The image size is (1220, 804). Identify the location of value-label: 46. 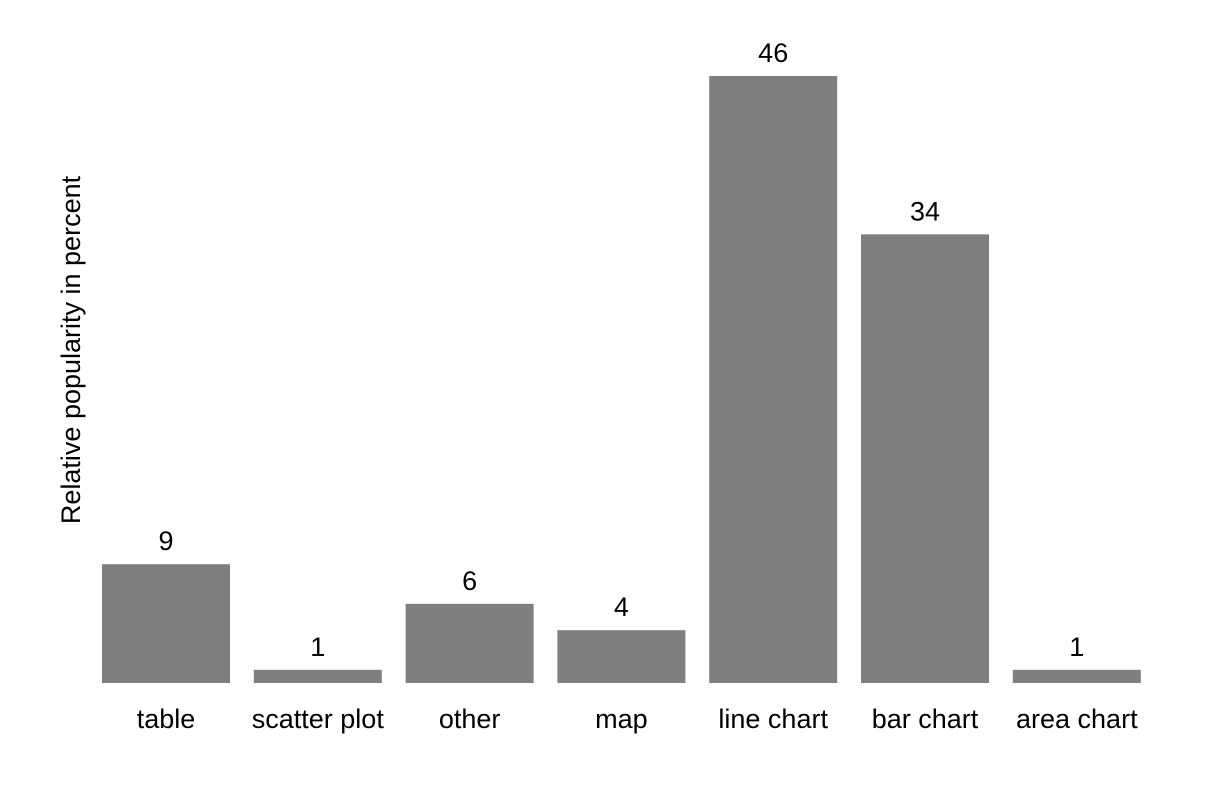
(773, 53).